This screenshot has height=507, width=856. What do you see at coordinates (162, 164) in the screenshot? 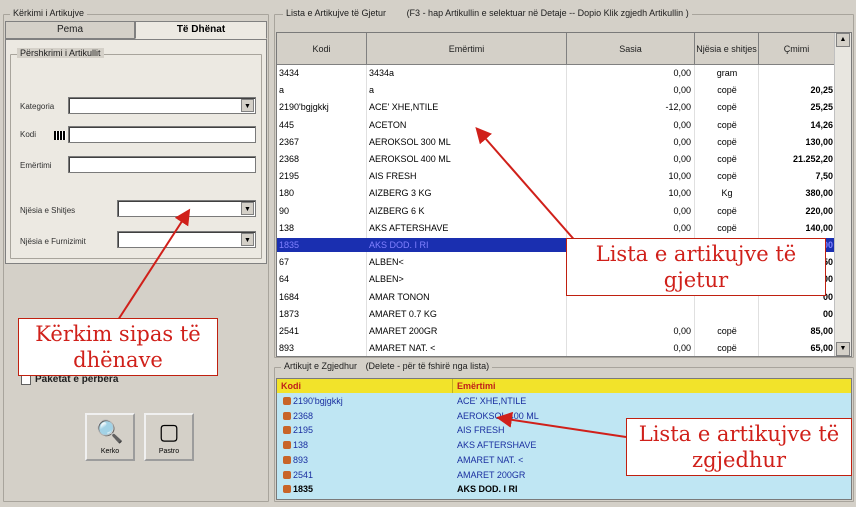
I see `name-input` at bounding box center [162, 164].